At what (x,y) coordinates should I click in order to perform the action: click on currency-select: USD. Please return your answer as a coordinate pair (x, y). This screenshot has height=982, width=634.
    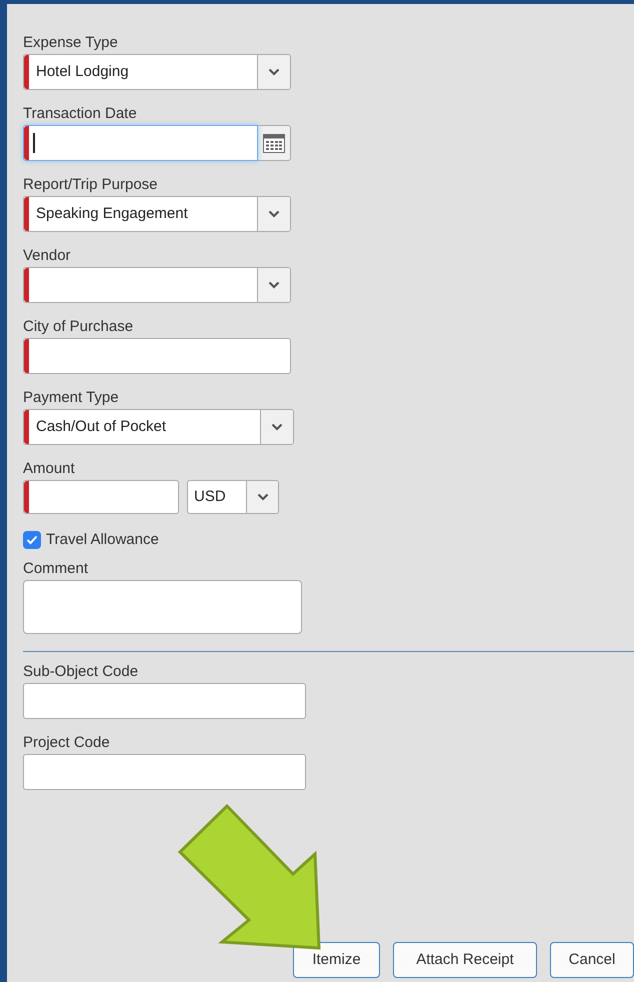
    Looking at the image, I should click on (233, 497).